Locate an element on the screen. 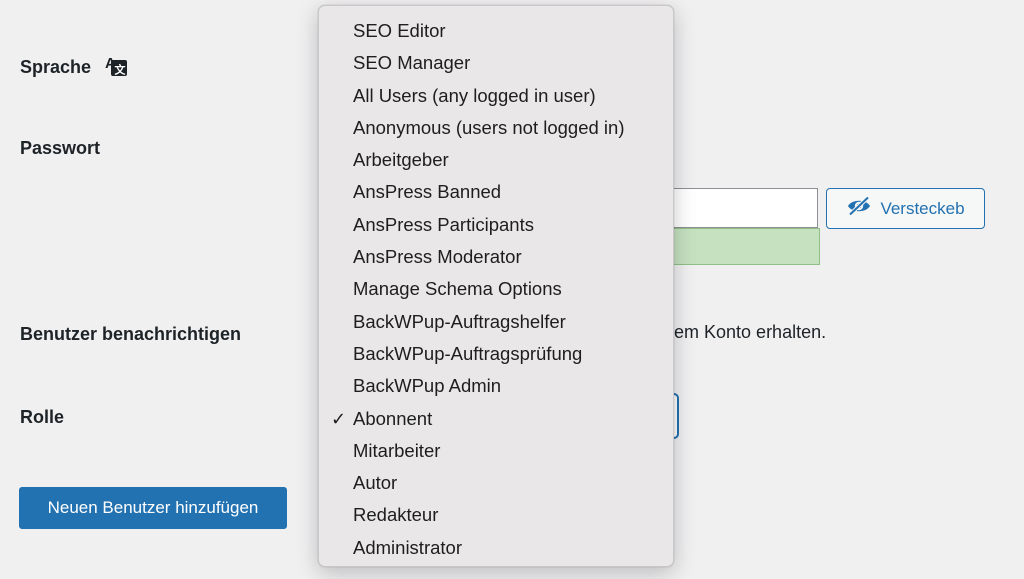  notify-description: inem Konto erhalten. is located at coordinates (743, 332).